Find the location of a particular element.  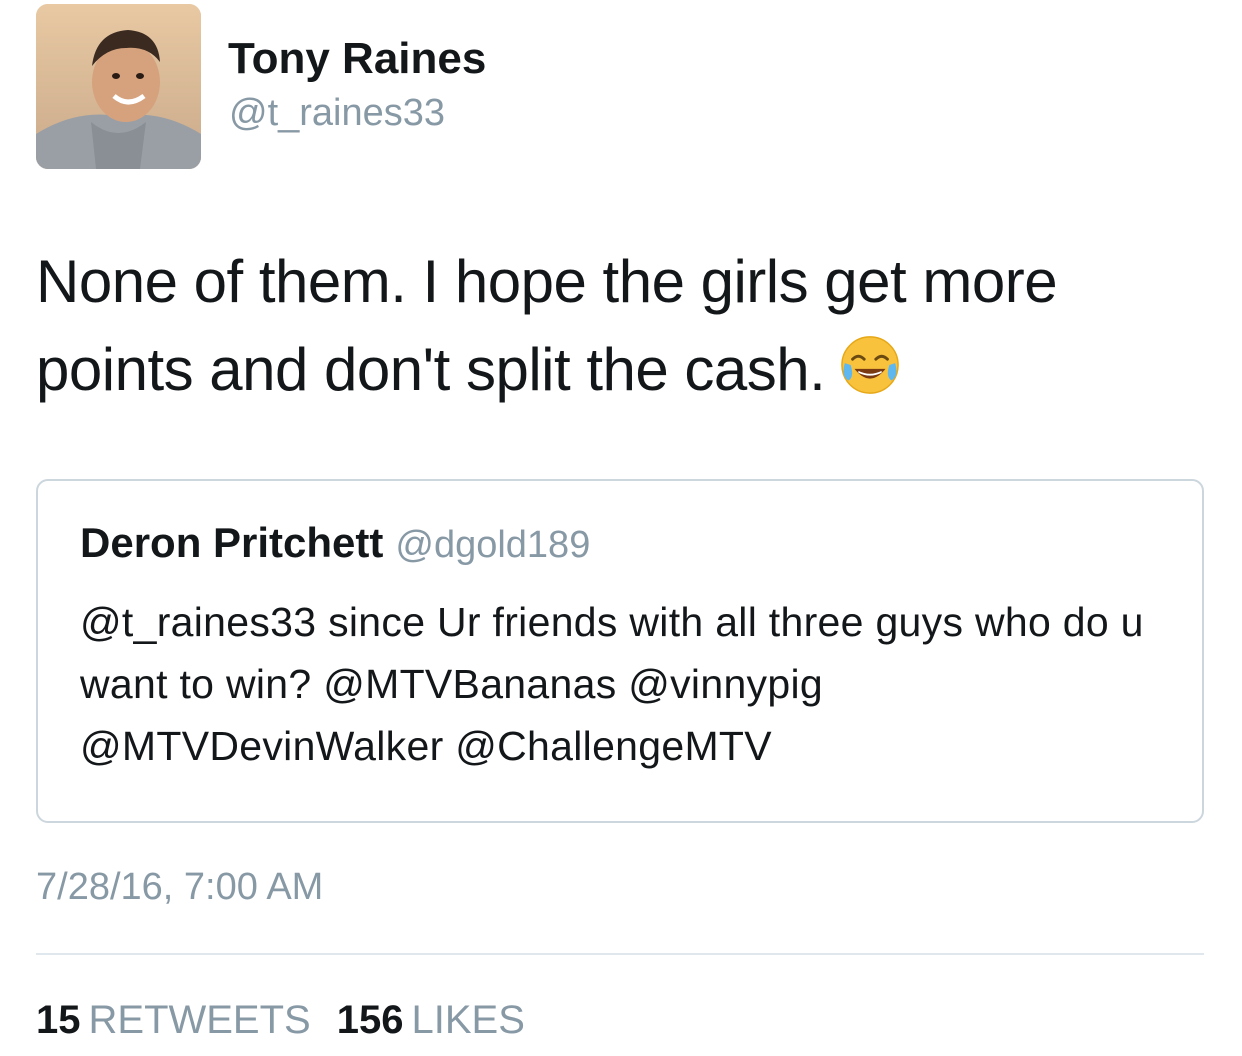

likes-label: LIKES is located at coordinates (467, 1020).